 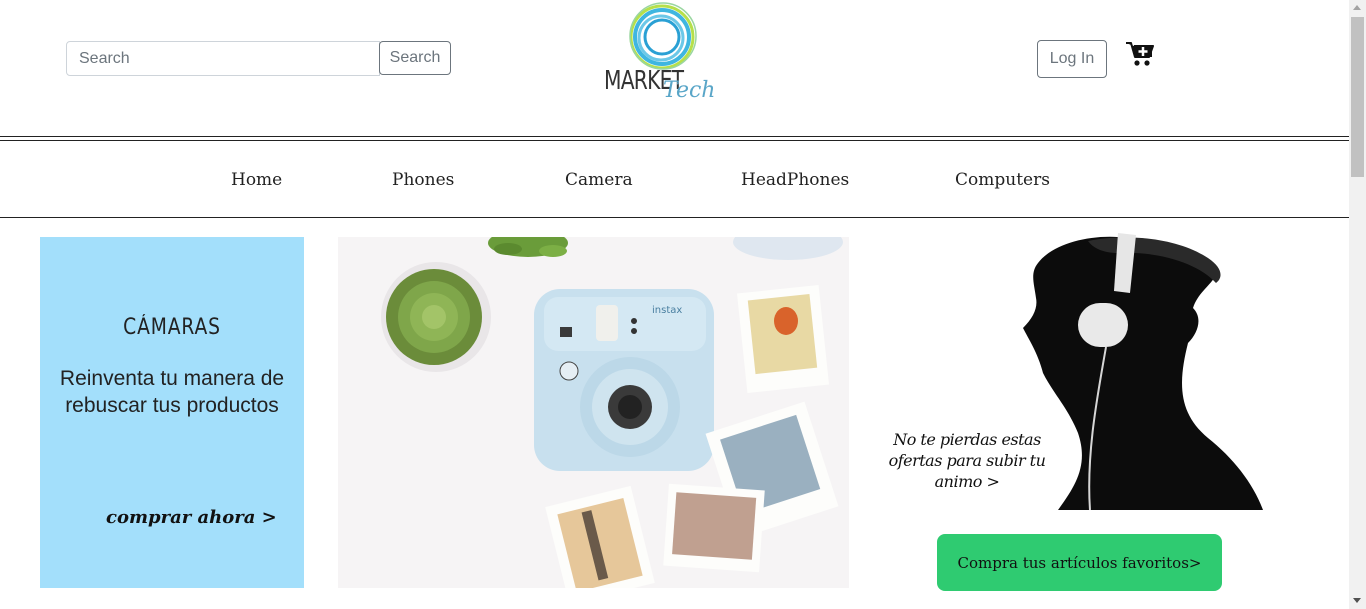 What do you see at coordinates (1357, 304) in the screenshot?
I see `vertical-scrollbar` at bounding box center [1357, 304].